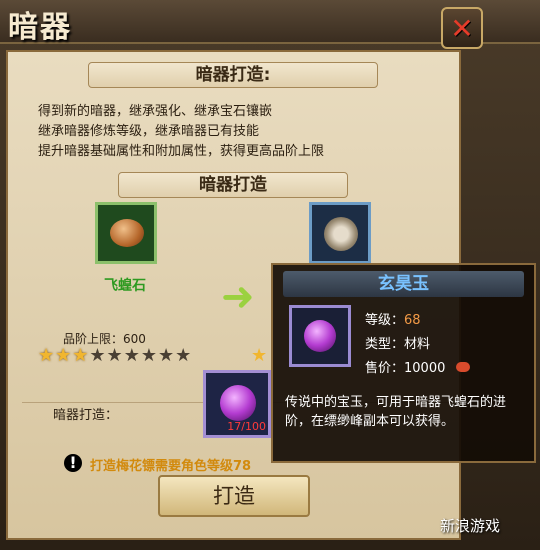 Image resolution: width=540 pixels, height=550 pixels. I want to click on desc-line-2: 继承暗器修炼等级，继承暗器已有技能, so click(149, 131).